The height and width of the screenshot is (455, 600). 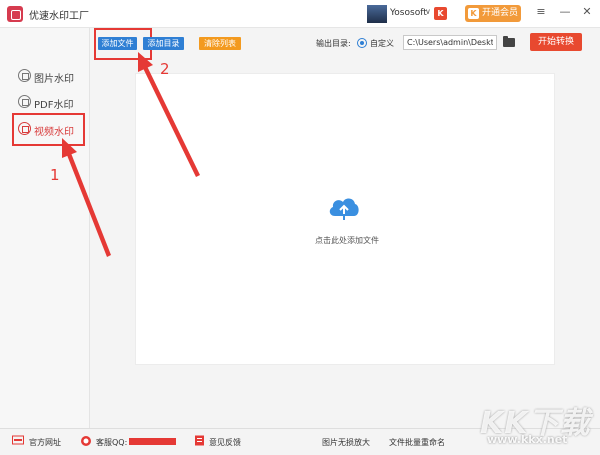 I want to click on output-dir-label: 输出目录:, so click(x=333, y=43).